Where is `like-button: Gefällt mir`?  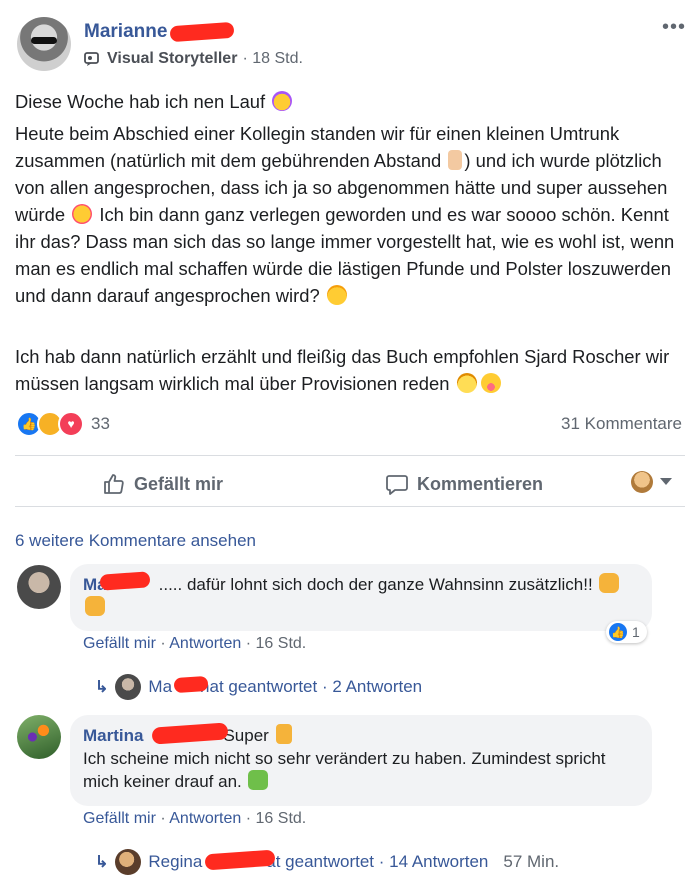 like-button: Gefällt mir is located at coordinates (162, 484).